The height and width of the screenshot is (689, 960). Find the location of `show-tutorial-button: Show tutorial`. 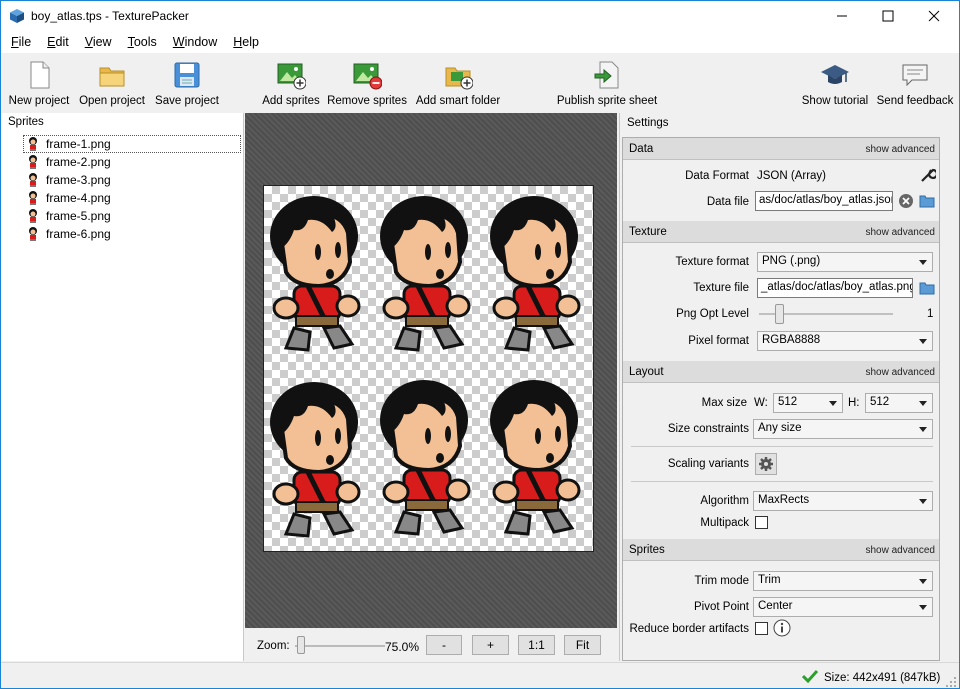

show-tutorial-button: Show tutorial is located at coordinates (835, 82).